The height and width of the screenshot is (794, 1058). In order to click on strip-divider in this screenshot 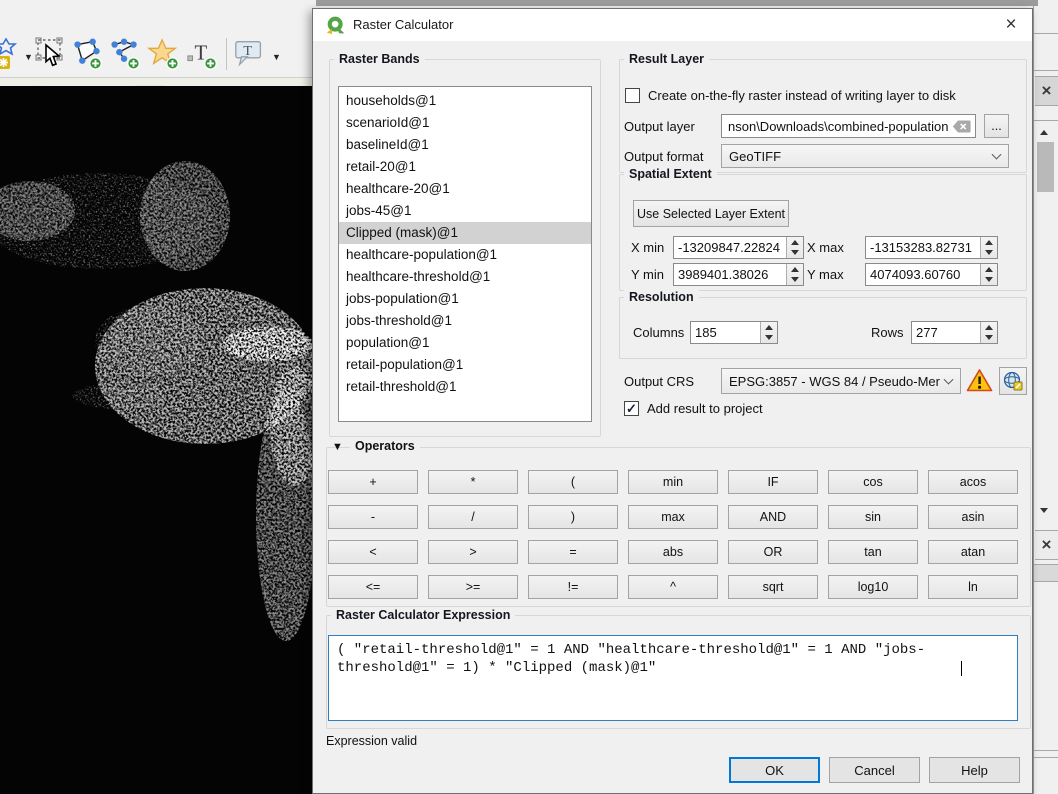, I will do `click(1046, 120)`.